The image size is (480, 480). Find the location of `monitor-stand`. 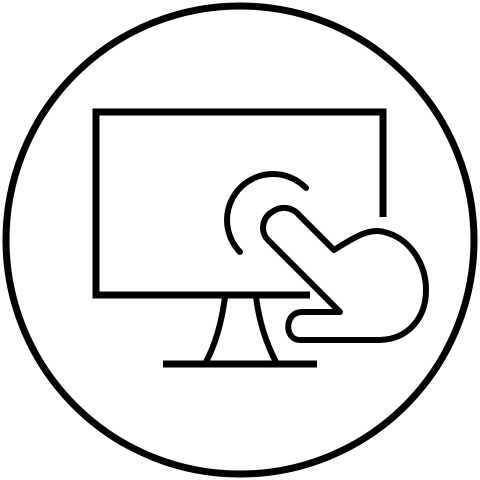

monitor-stand is located at coordinates (241, 330).